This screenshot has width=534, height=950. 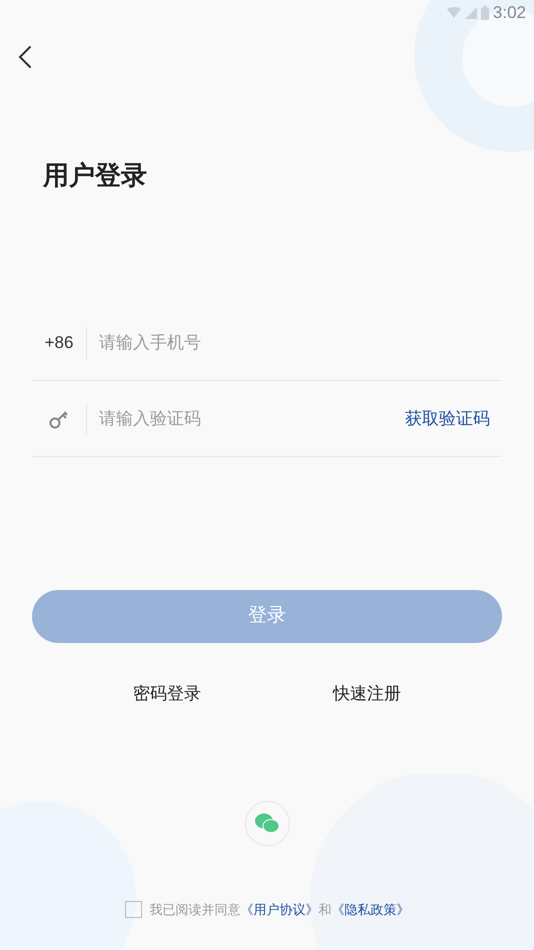 I want to click on privacy-policy-link: 《隐私政策》, so click(x=371, y=909).